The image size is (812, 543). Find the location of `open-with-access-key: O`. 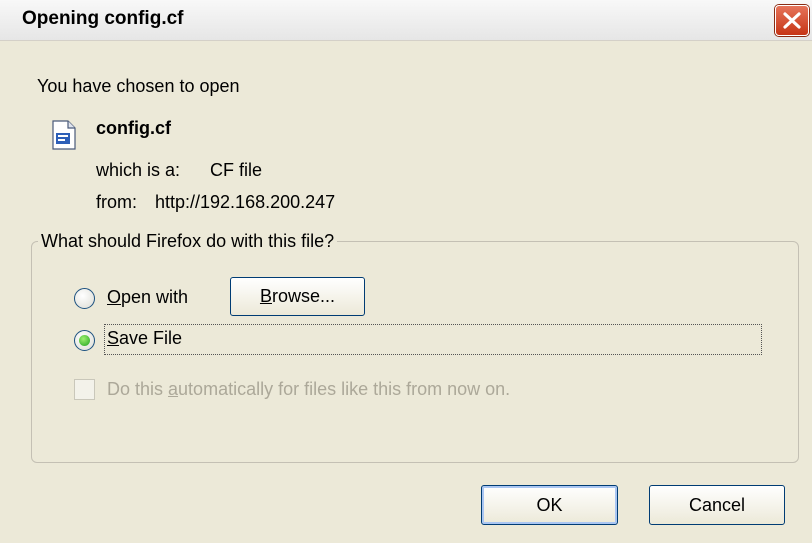

open-with-access-key: O is located at coordinates (114, 297).